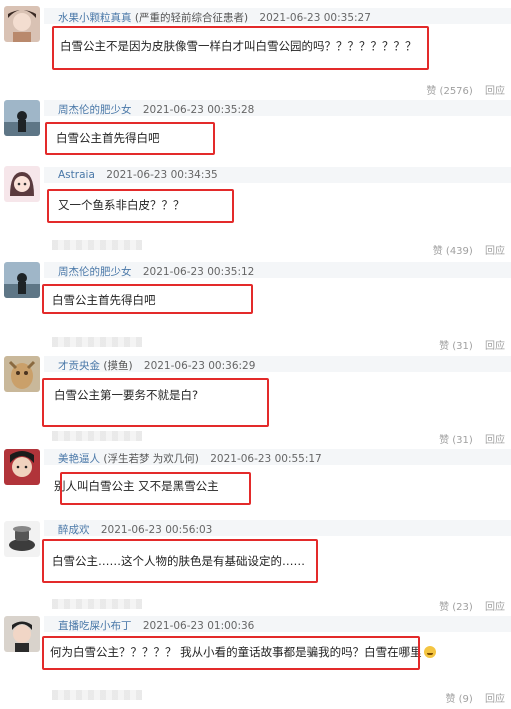  What do you see at coordinates (156, 530) in the screenshot?
I see `timestamp: 2021-06-23 00:56:03` at bounding box center [156, 530].